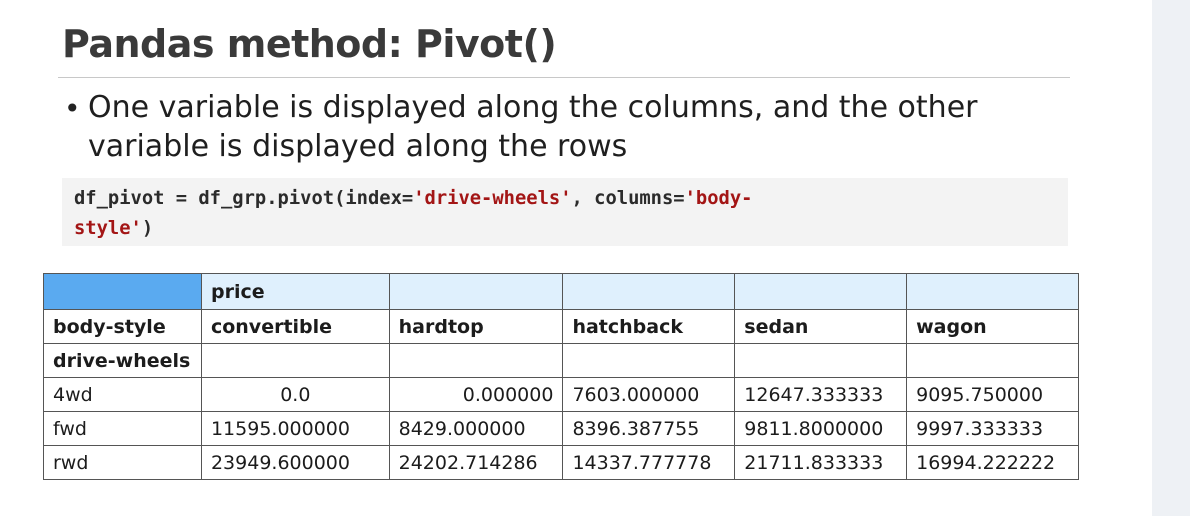 The image size is (1190, 516). What do you see at coordinates (561, 291) in the screenshot?
I see `table-header-row: price` at bounding box center [561, 291].